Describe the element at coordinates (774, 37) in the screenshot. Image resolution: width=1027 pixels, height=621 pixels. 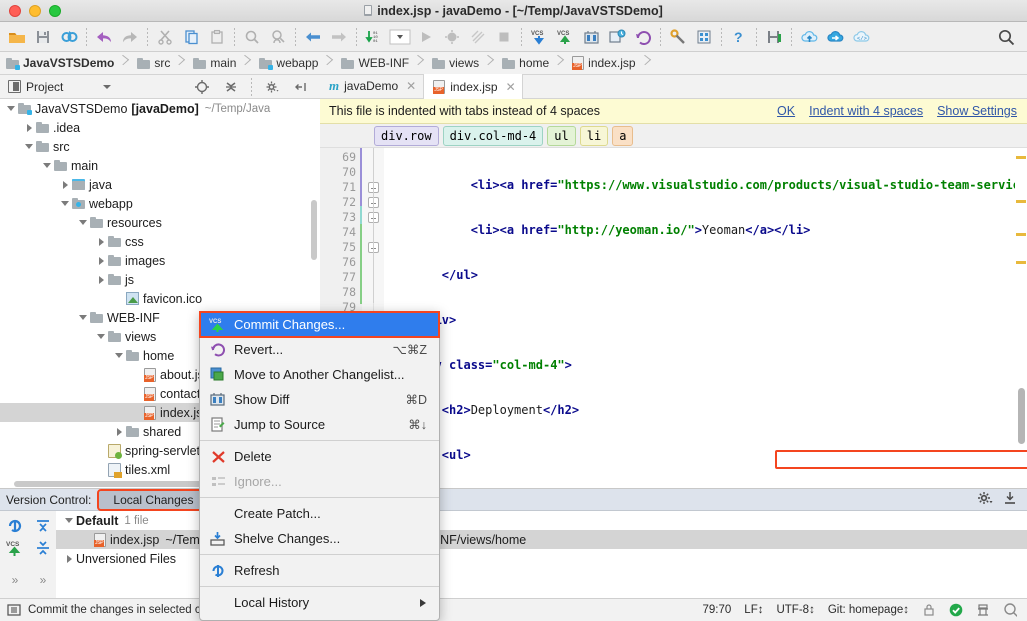
I see `save-icon` at that location.